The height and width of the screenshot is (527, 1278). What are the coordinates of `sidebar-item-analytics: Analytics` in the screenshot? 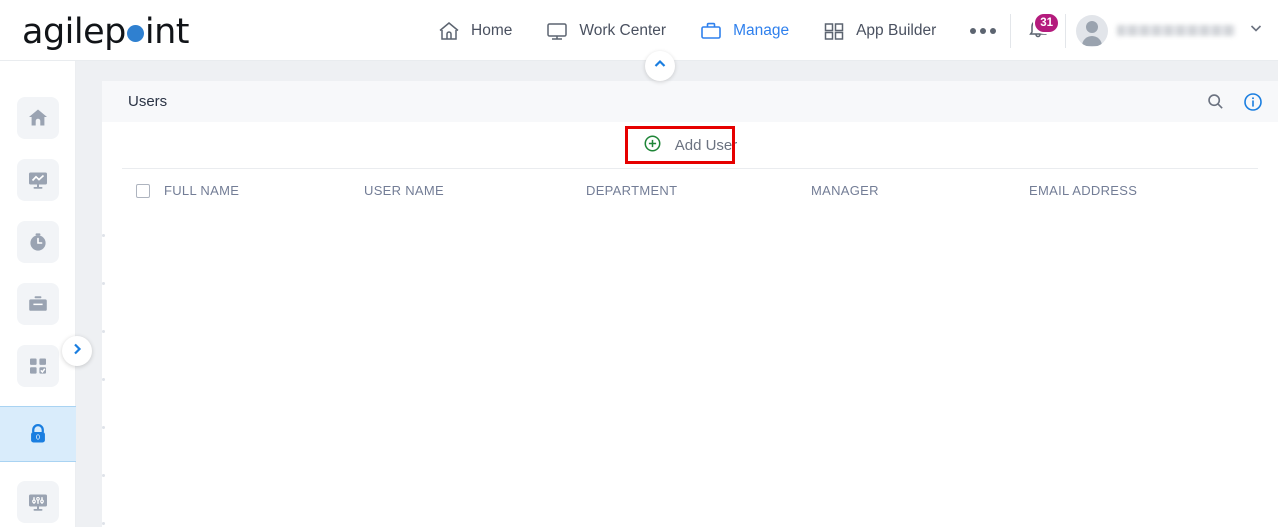 It's located at (38, 180).